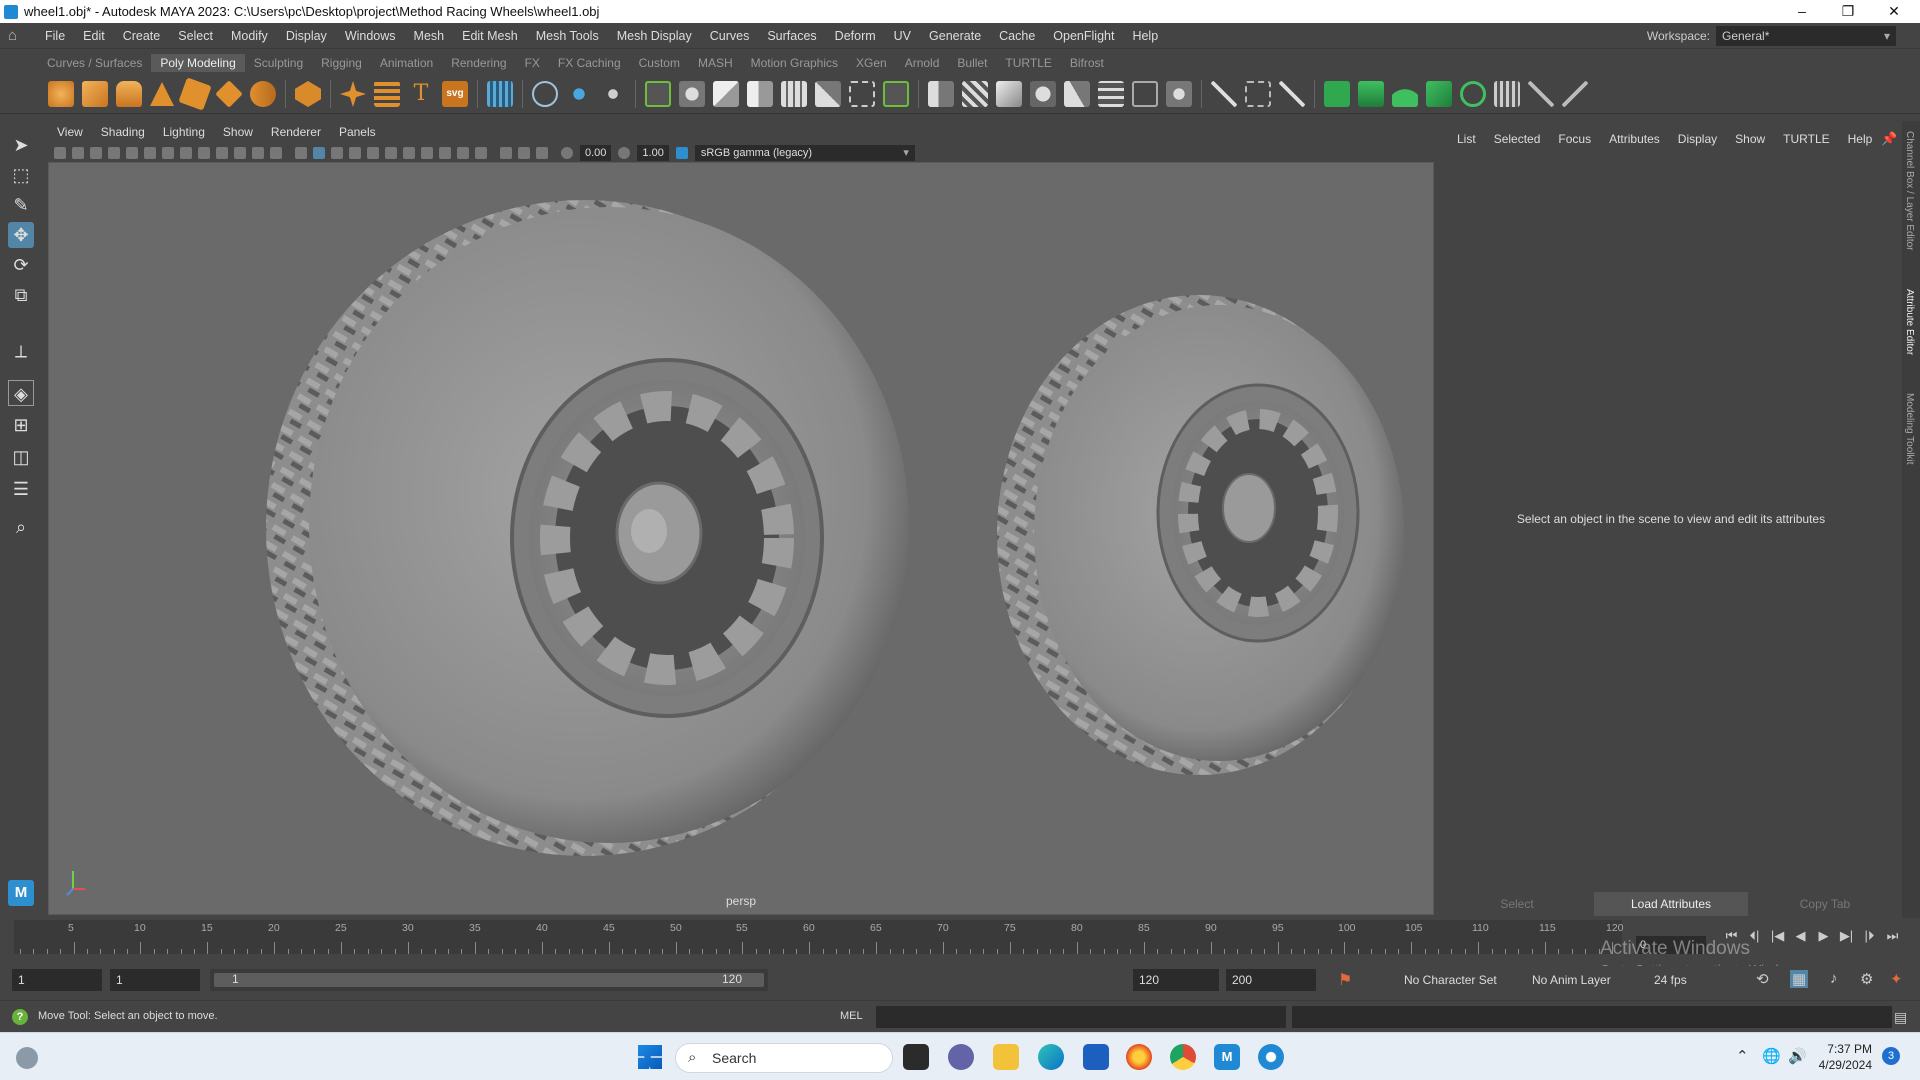 The image size is (1920, 1080). I want to click on pin-icon: 📌, so click(1889, 139).